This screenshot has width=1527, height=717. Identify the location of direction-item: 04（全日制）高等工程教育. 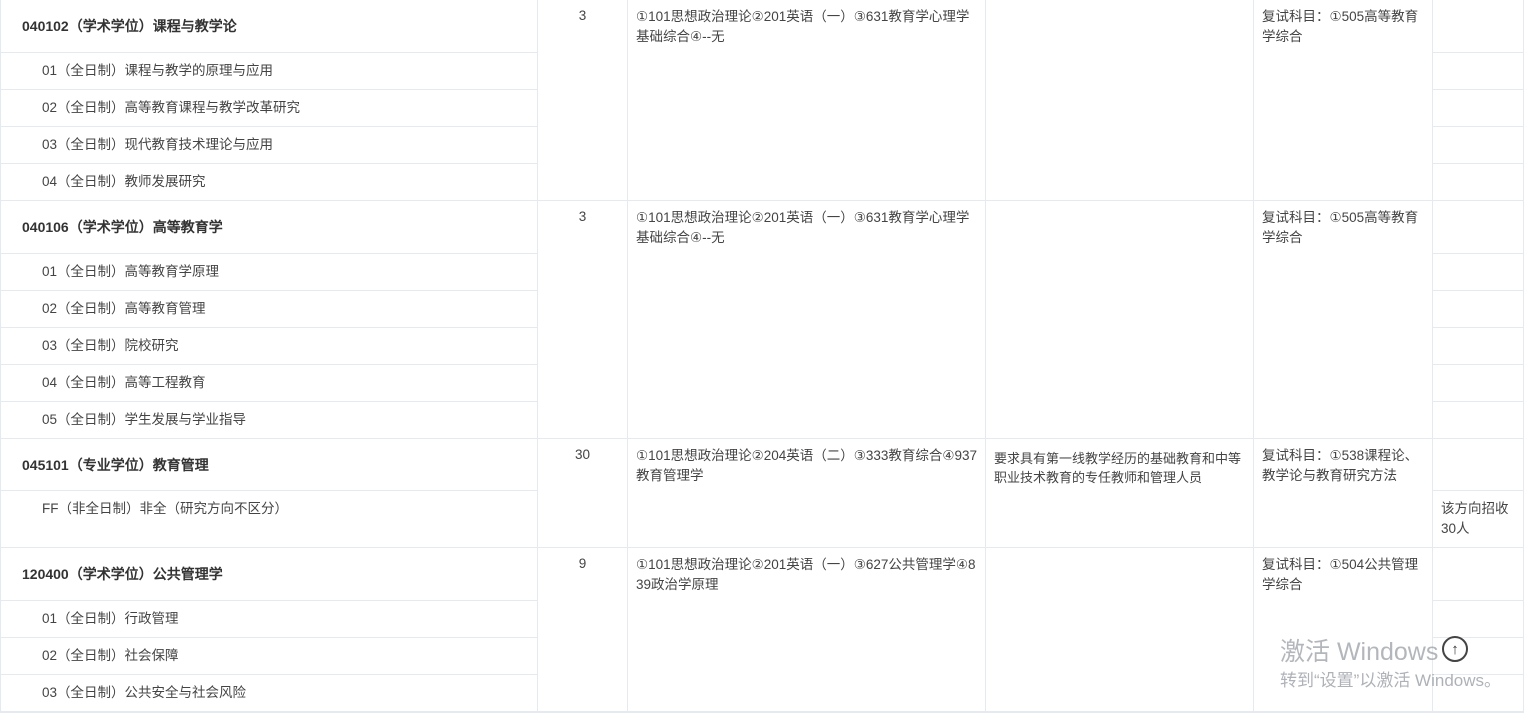
(269, 383).